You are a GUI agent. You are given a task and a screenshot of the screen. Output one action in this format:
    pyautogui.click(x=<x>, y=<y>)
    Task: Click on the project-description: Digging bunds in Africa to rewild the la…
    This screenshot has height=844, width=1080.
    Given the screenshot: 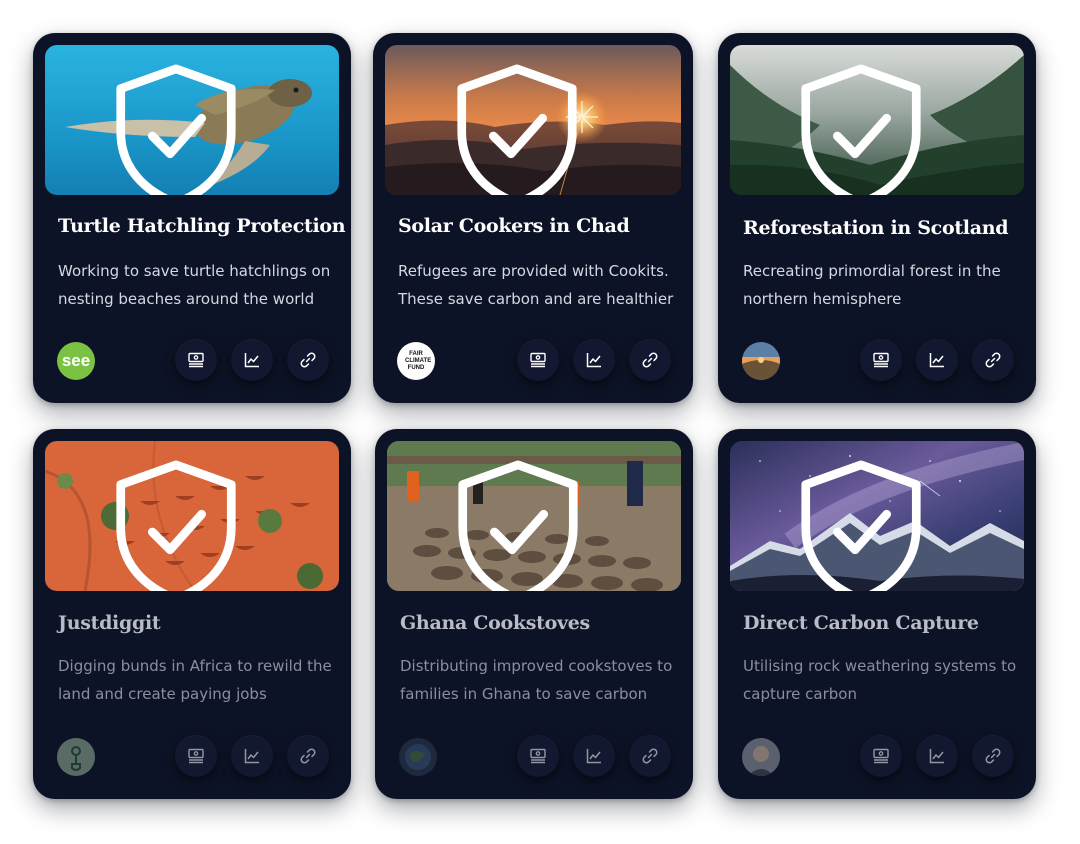 What is the action you would take?
    pyautogui.click(x=195, y=680)
    